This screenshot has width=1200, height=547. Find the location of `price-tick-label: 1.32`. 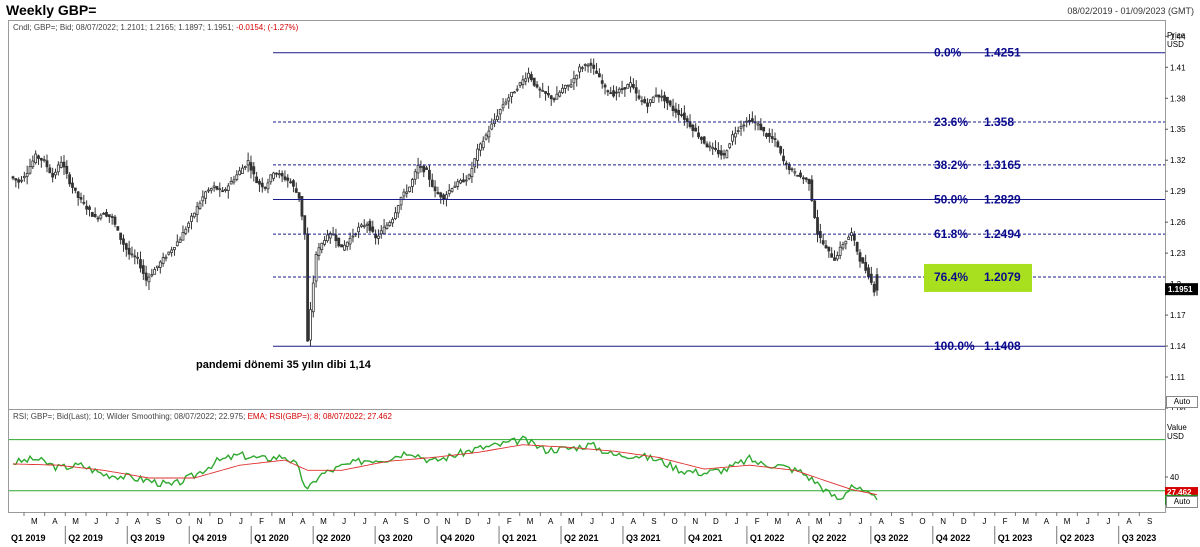

price-tick-label: 1.32 is located at coordinates (1178, 160).